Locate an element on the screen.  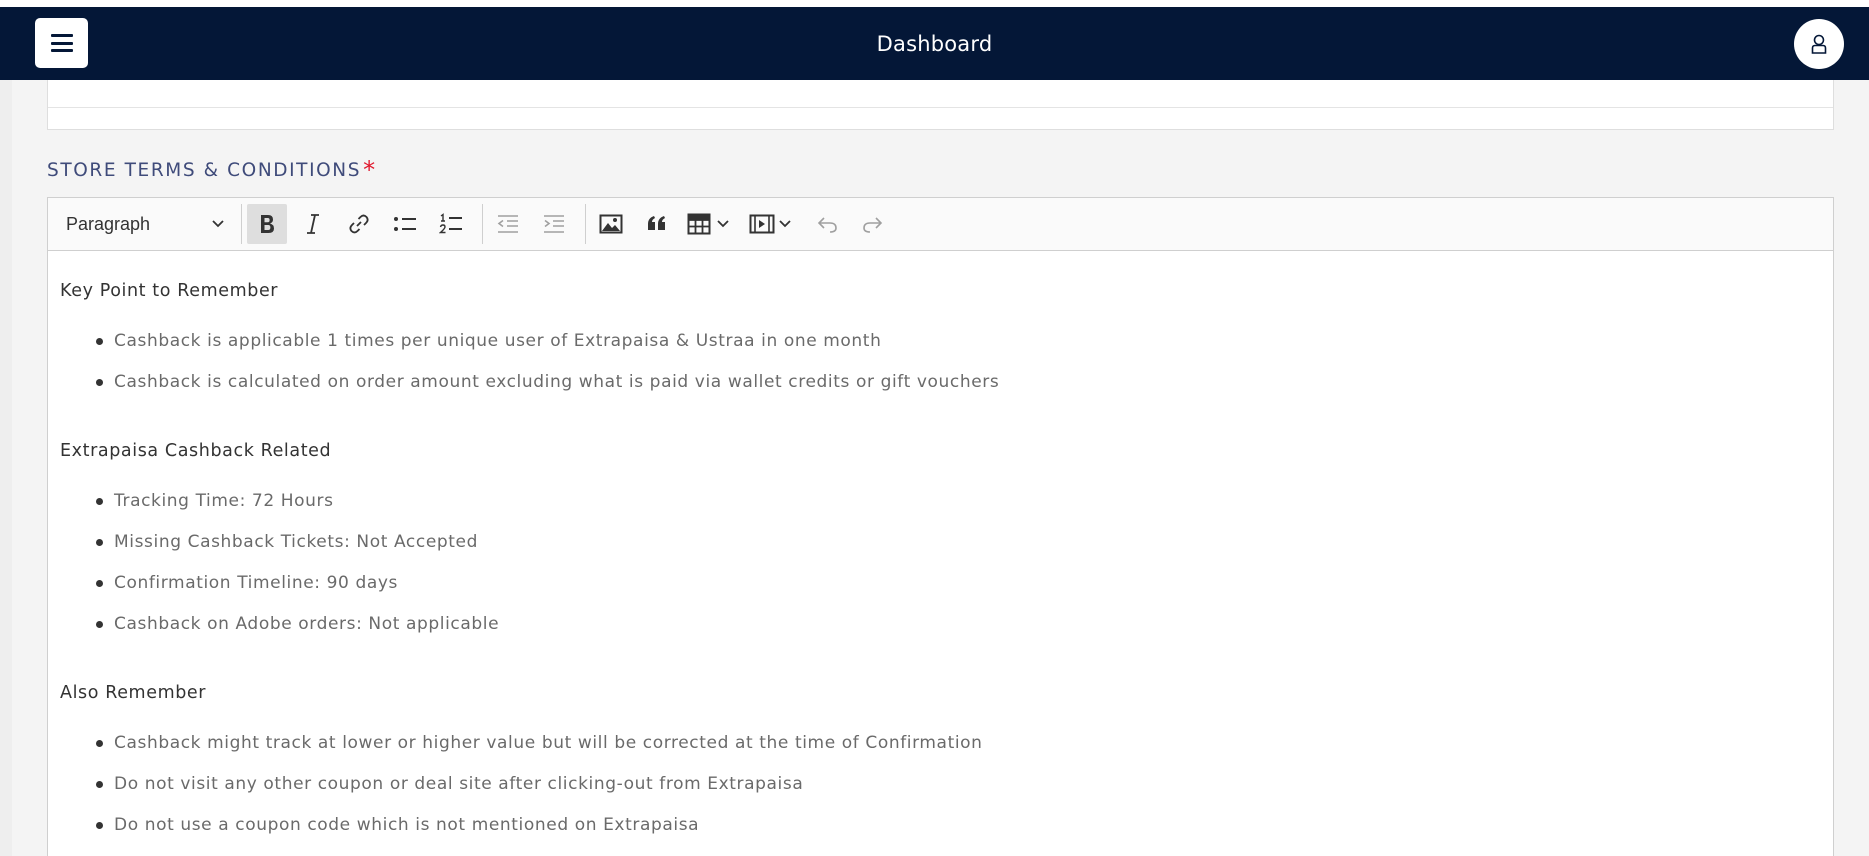
menu-button is located at coordinates (61, 43).